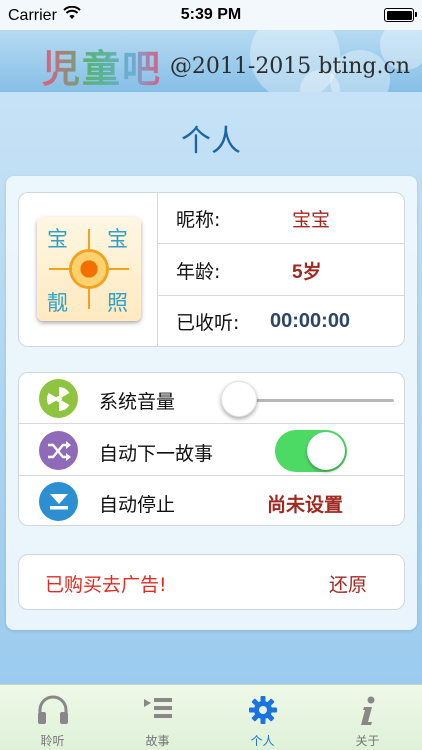  I want to click on tab-about: 关于, so click(367, 717).